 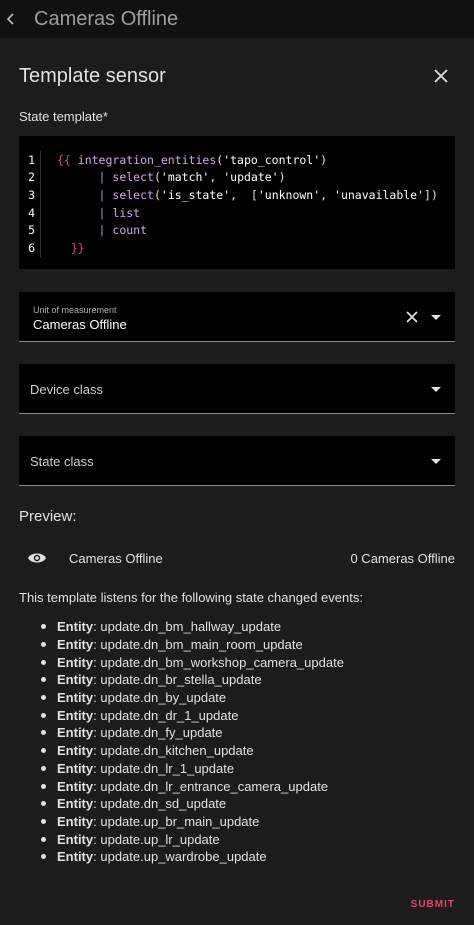 I want to click on gutter-divider, so click(x=40, y=204).